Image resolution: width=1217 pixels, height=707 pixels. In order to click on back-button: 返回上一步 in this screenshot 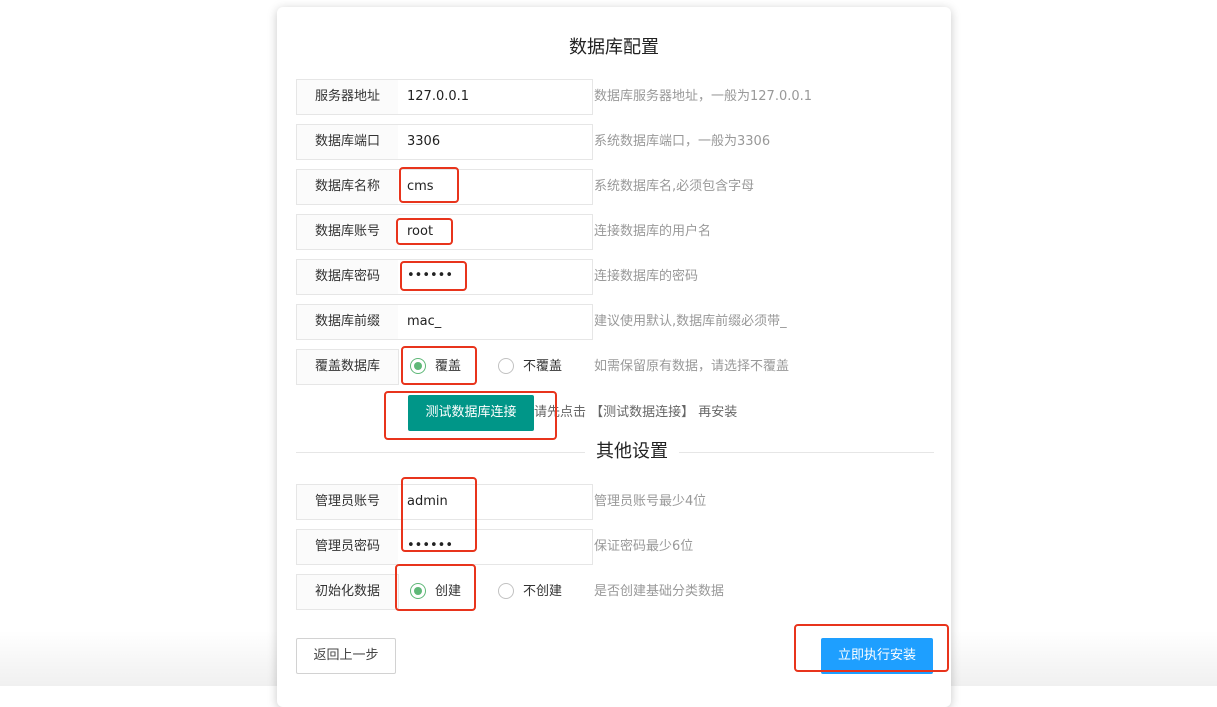, I will do `click(346, 656)`.